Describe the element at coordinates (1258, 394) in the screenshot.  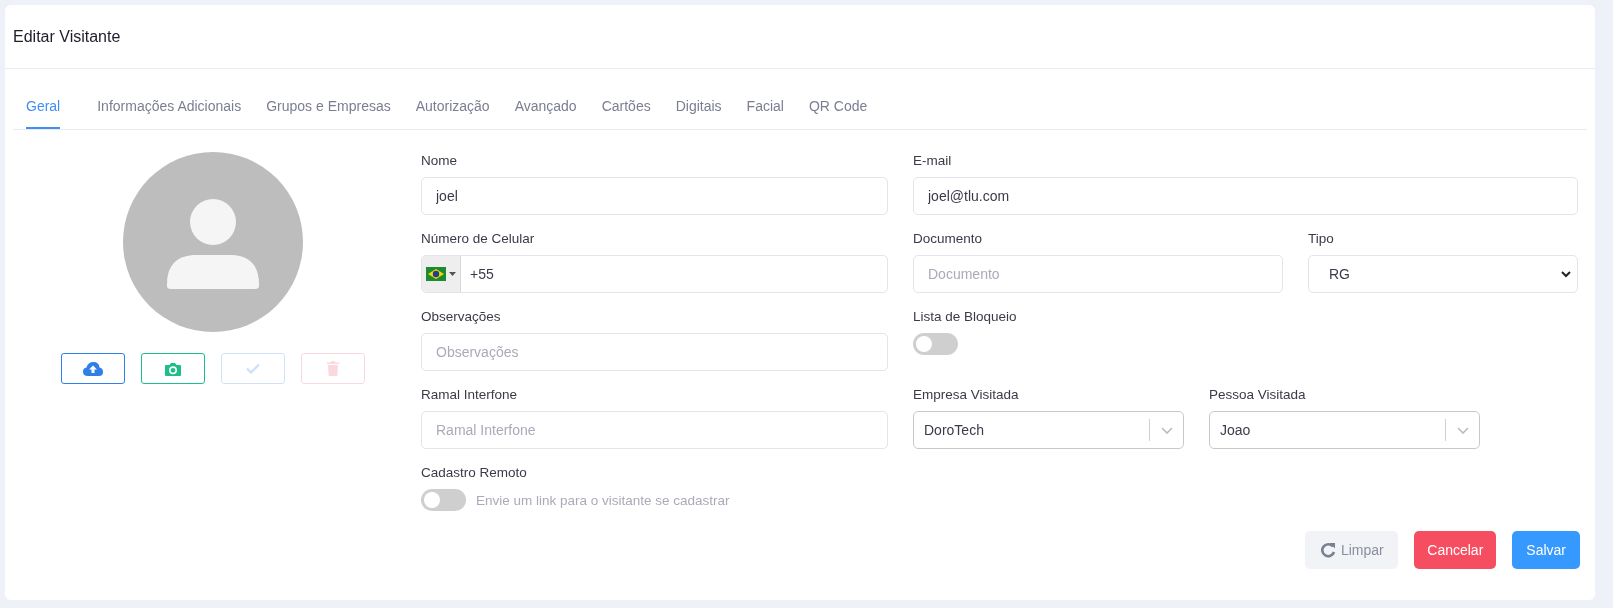
I see `field-label: Pessoa Visitada` at that location.